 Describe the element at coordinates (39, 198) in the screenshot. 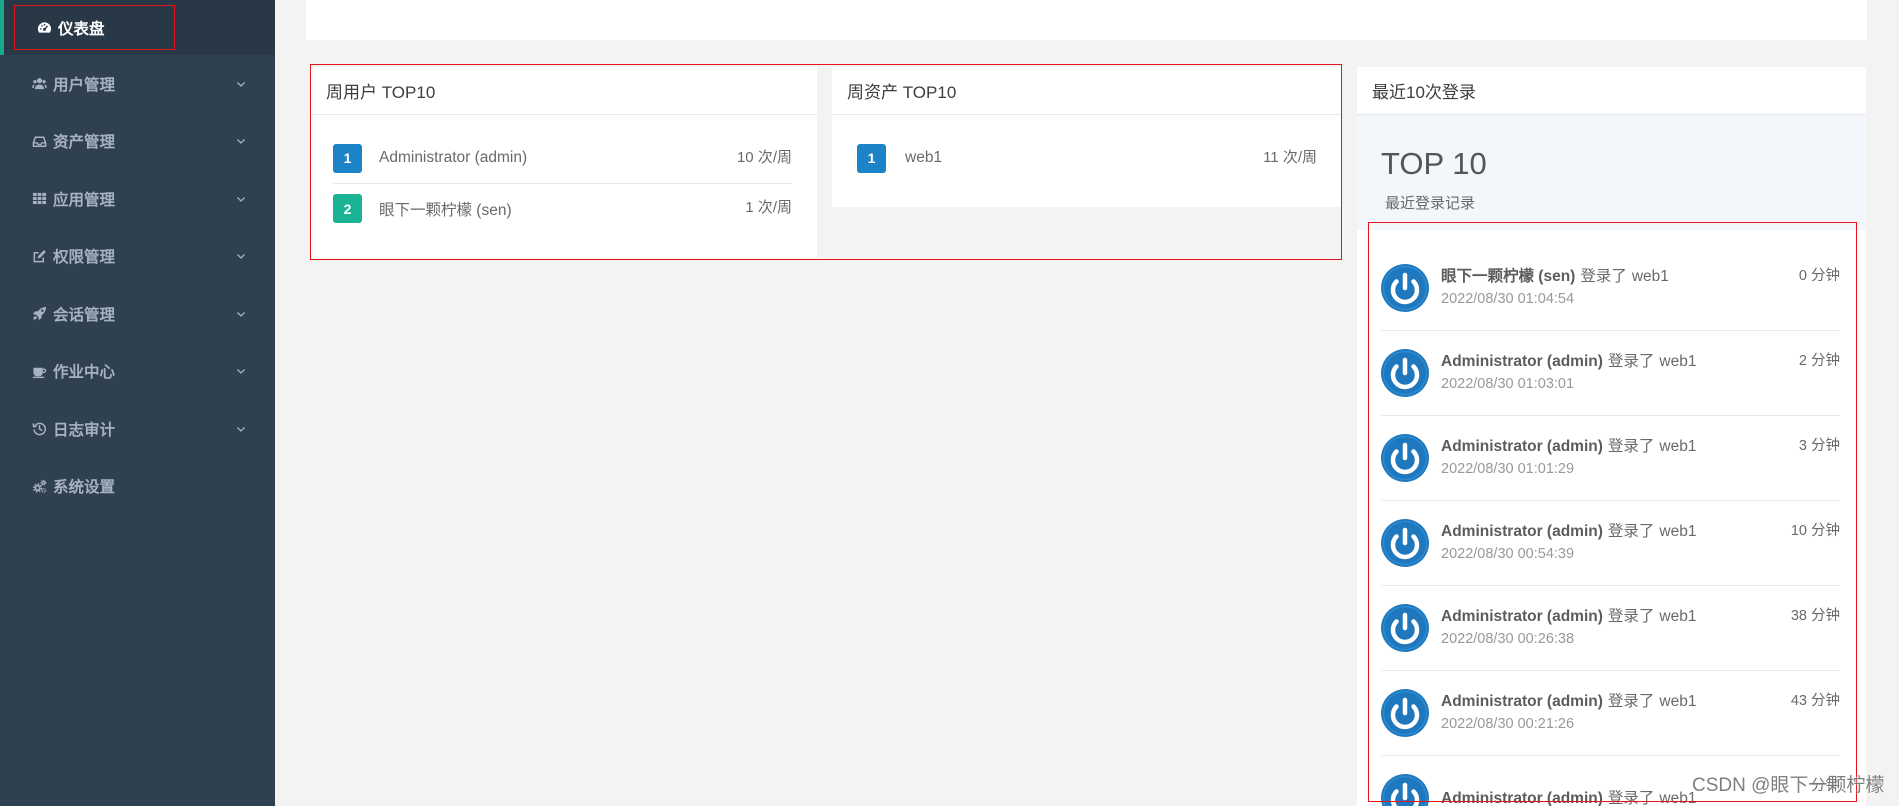

I see `grid-icon` at that location.